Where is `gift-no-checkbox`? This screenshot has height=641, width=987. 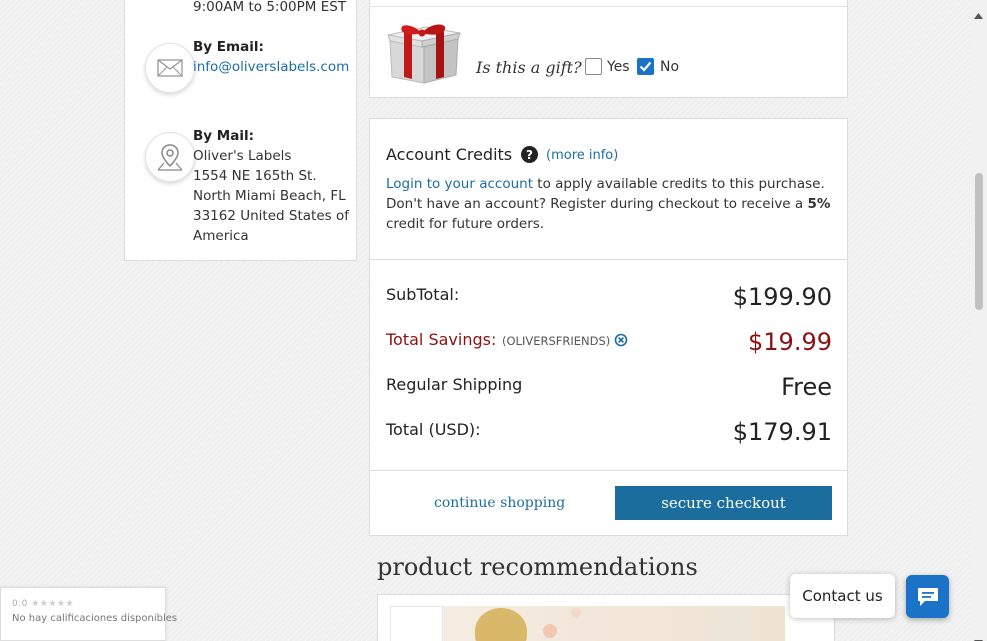 gift-no-checkbox is located at coordinates (645, 66).